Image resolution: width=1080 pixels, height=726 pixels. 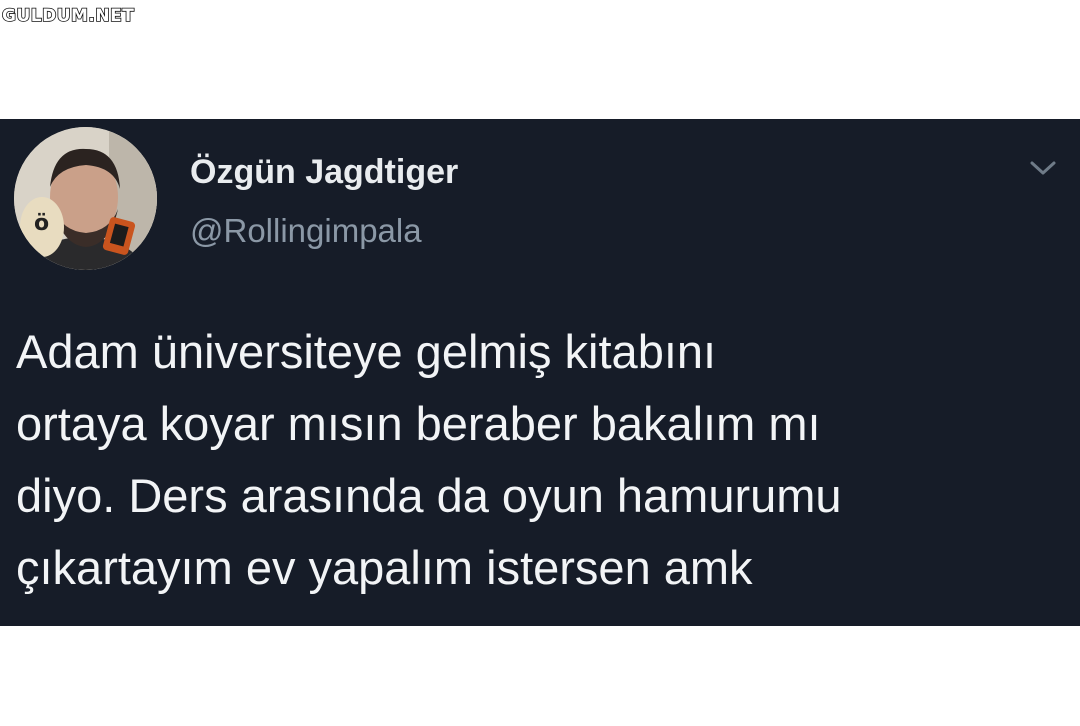 I want to click on profile-photo-icon: ö, so click(x=85, y=198).